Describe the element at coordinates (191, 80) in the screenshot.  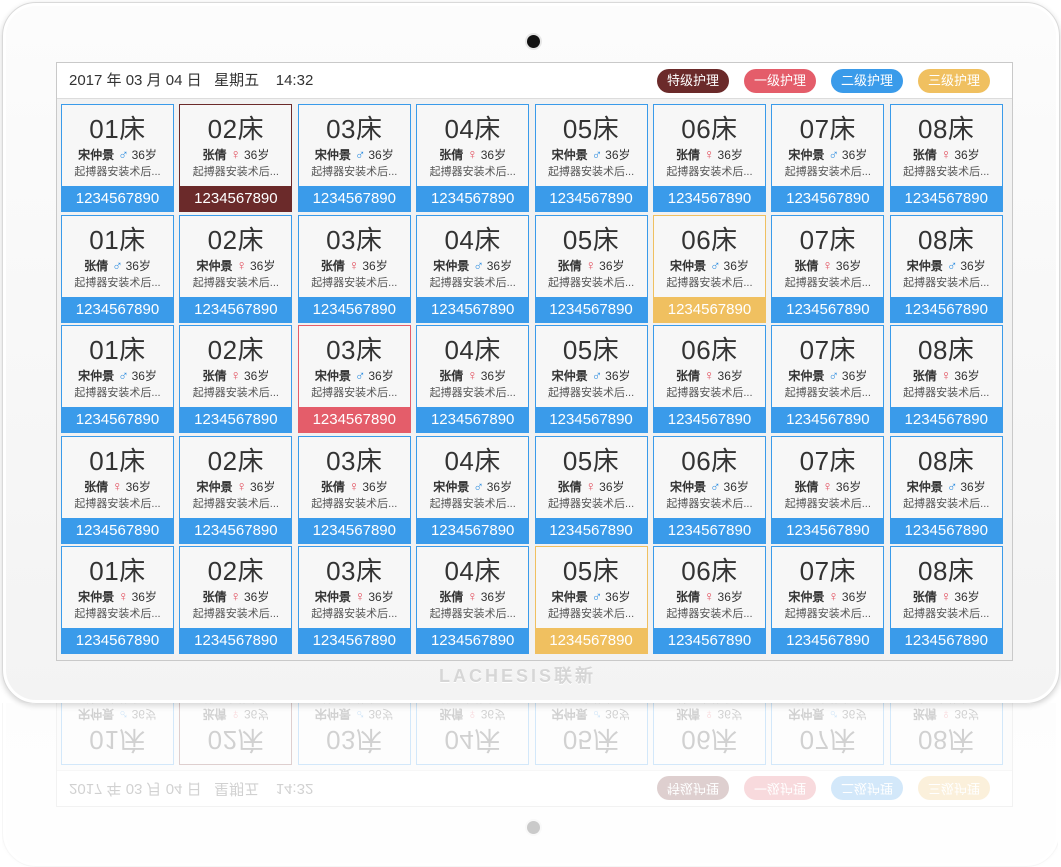
I see `datetime-text: 2017 年 03 月 04 日 星期五 14:32` at that location.